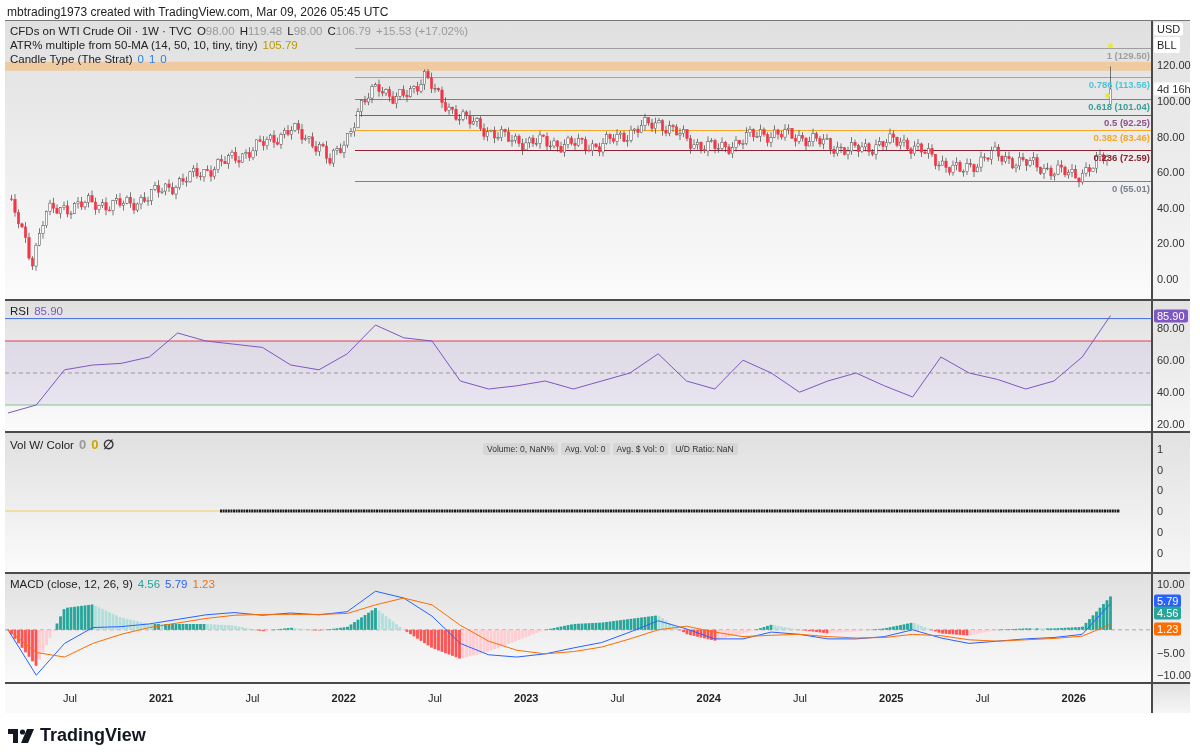 The width and height of the screenshot is (1200, 754). I want to click on macd-value: 4.56, so click(149, 584).